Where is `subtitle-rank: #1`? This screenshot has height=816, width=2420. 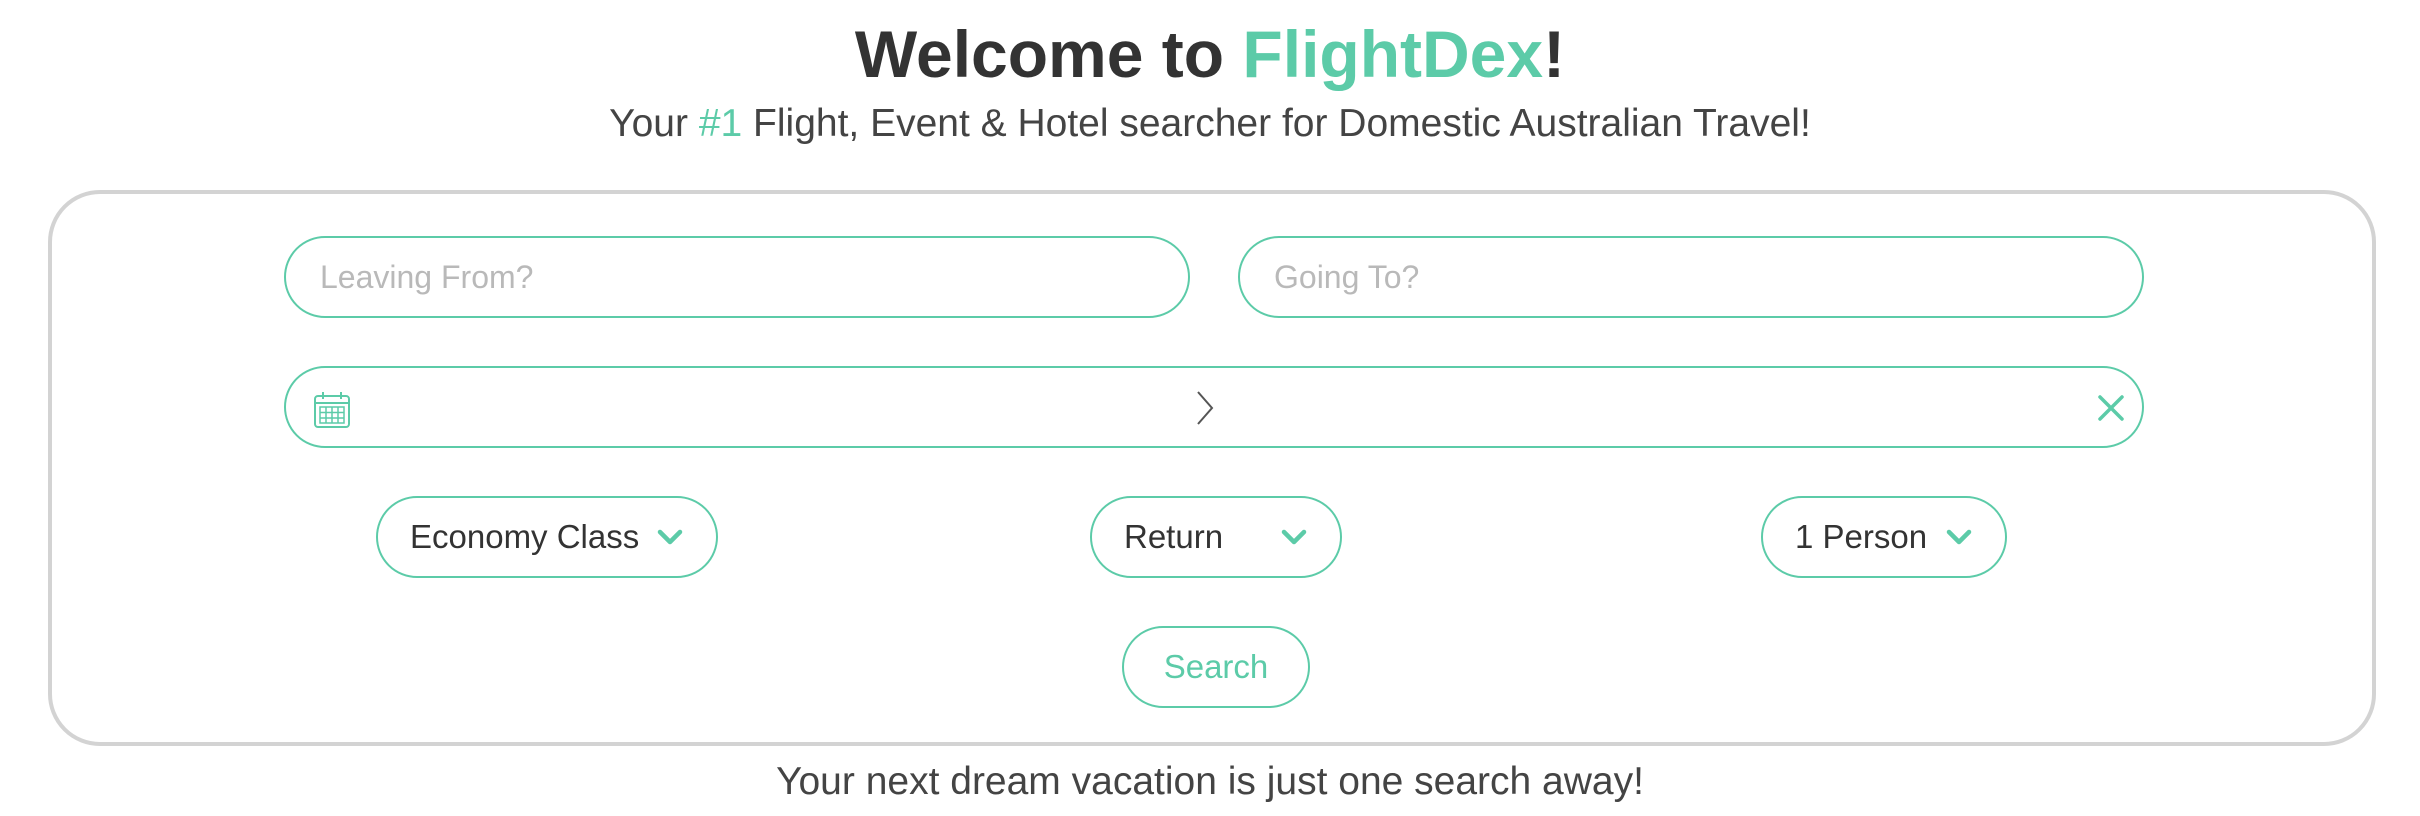
subtitle-rank: #1 is located at coordinates (720, 123).